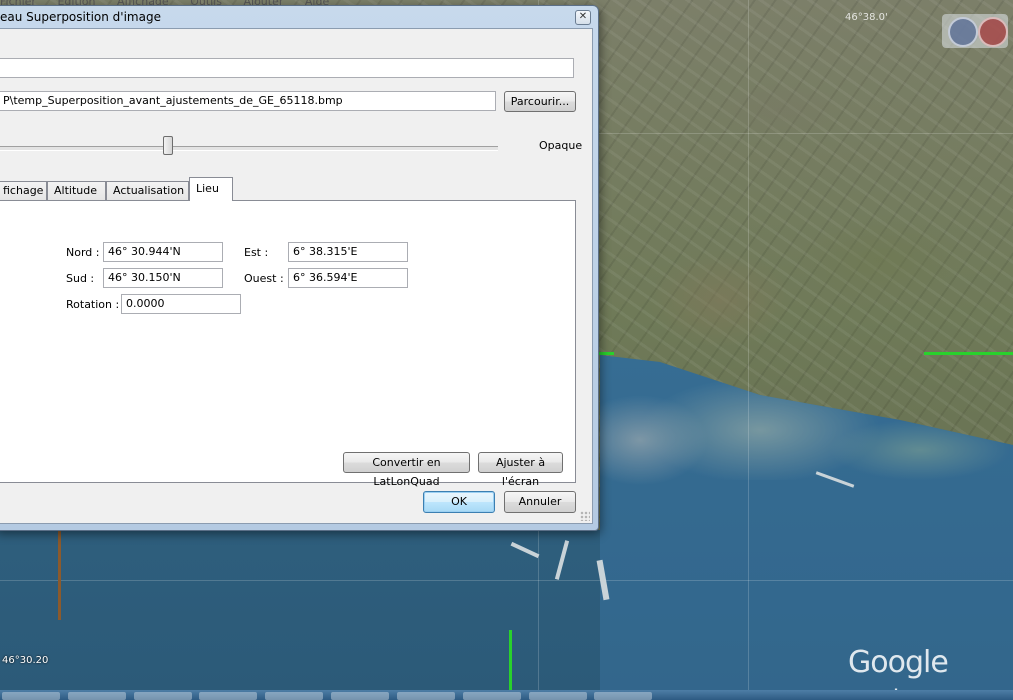  What do you see at coordinates (76, 190) in the screenshot?
I see `tab-altitude: Altitude` at bounding box center [76, 190].